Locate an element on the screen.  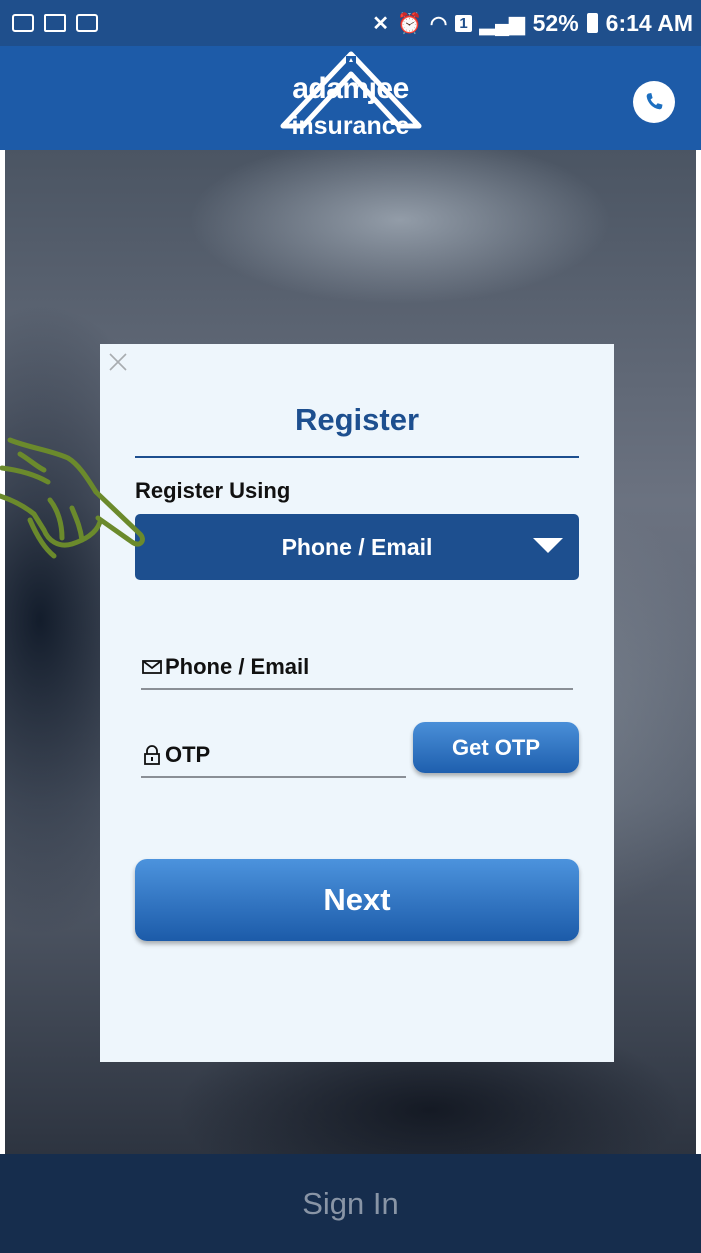
title-divider is located at coordinates (357, 457).